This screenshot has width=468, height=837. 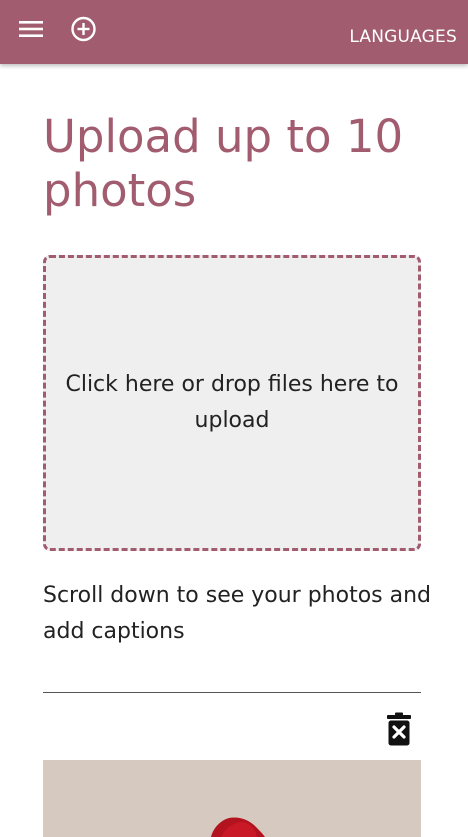 I want to click on page-title: Upload up to 10 photos, so click(x=223, y=163).